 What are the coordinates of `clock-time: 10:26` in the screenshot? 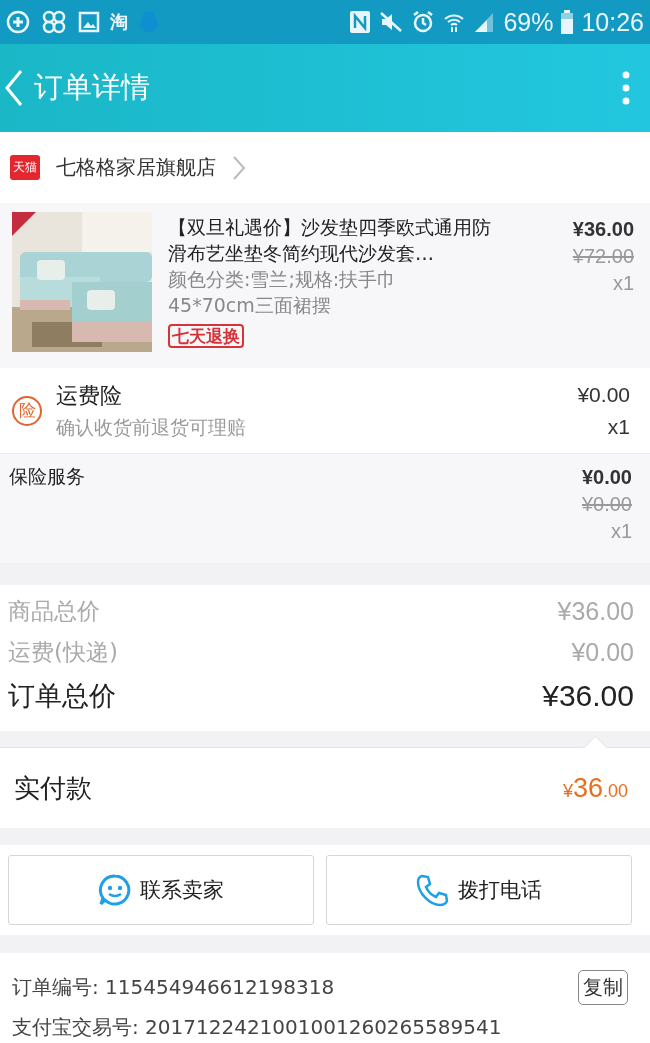 It's located at (612, 22).